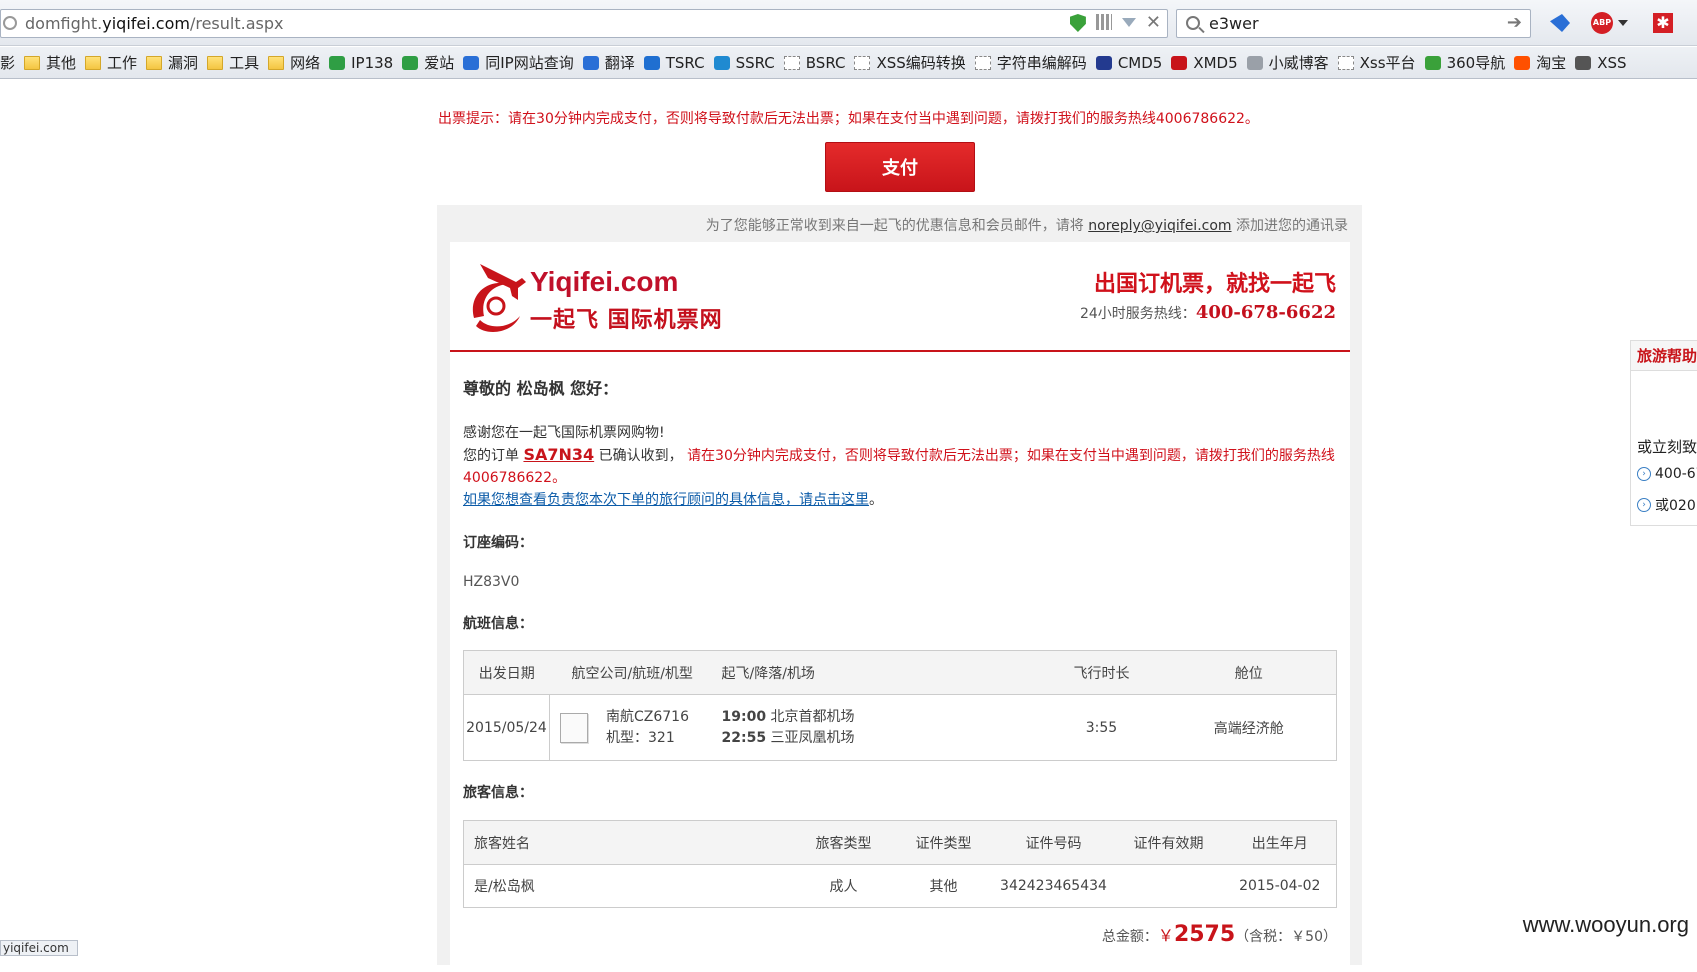 This screenshot has width=1697, height=972. What do you see at coordinates (111, 62) in the screenshot?
I see `bookmark-item: 工作` at bounding box center [111, 62].